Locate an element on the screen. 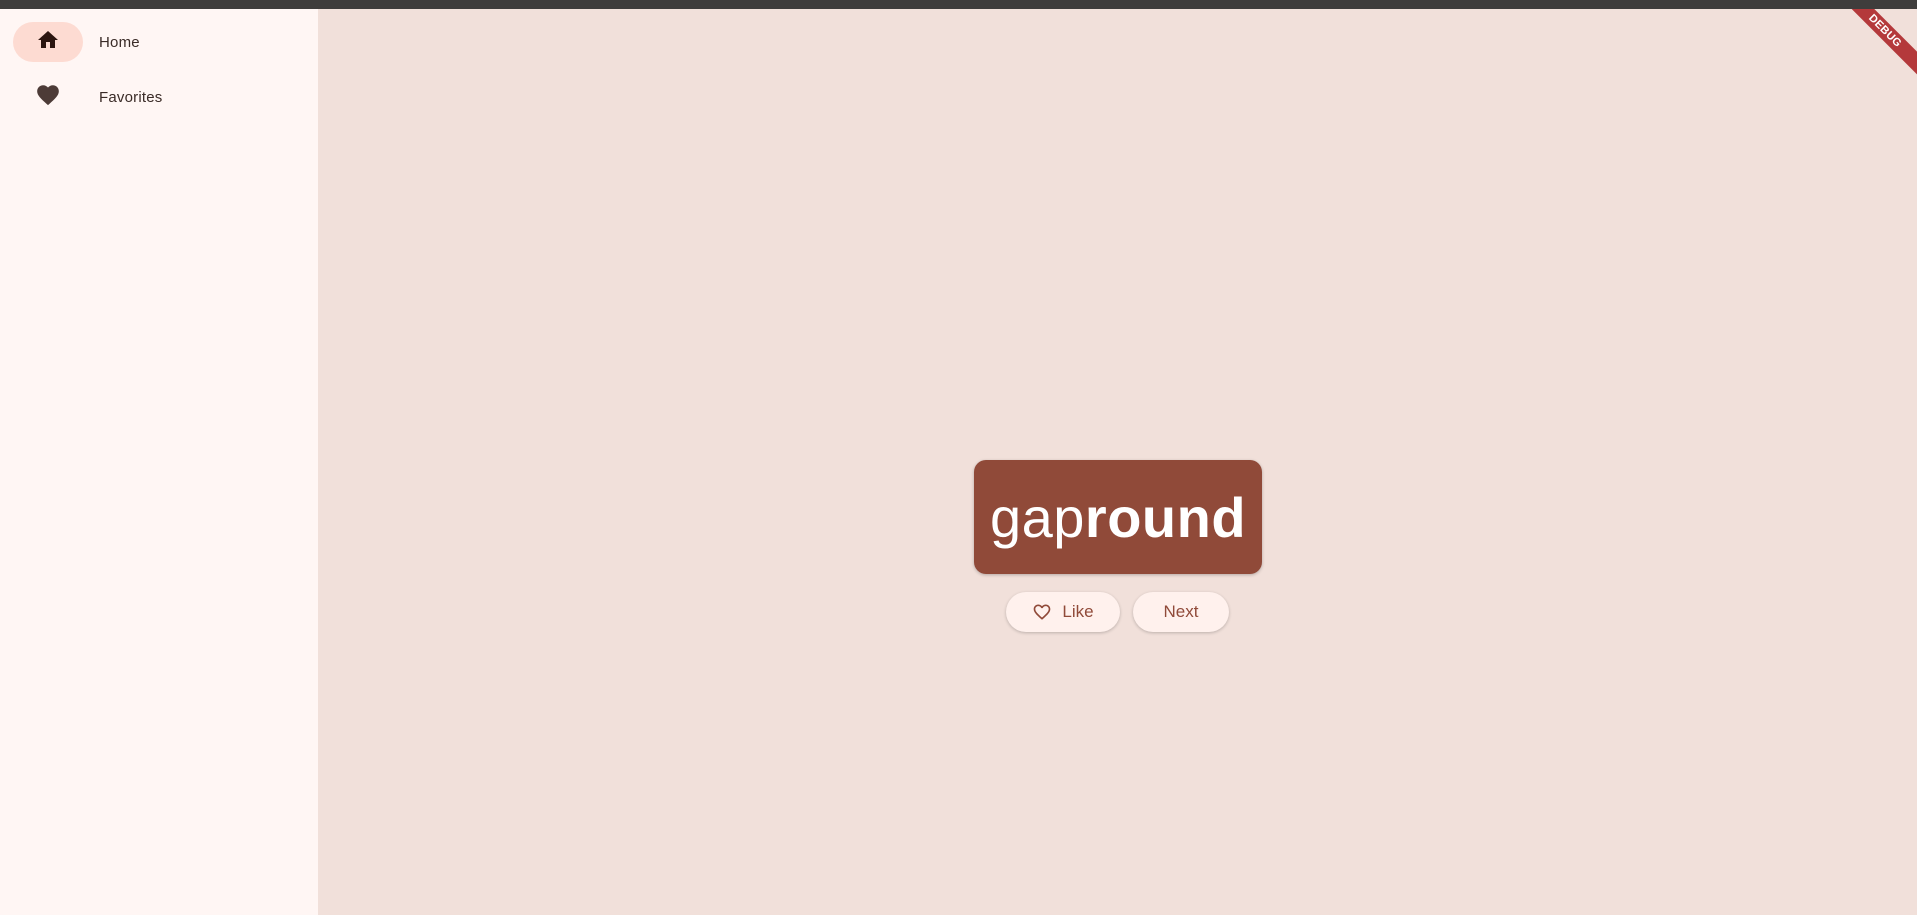  nav-indicator-favorites is located at coordinates (48, 97).